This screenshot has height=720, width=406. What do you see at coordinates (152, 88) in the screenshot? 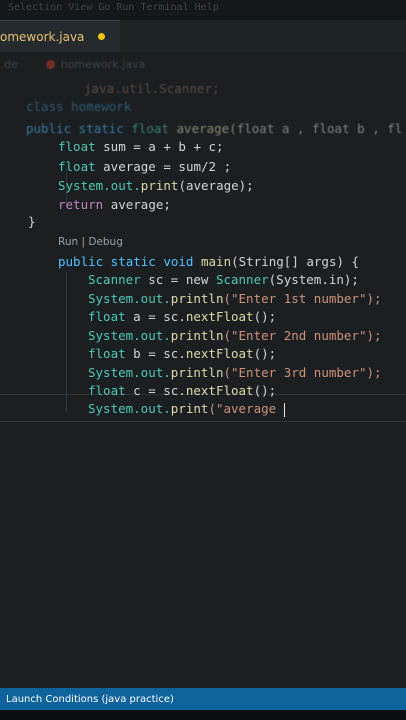
I see `code-line-import: java.util.Scanner;` at bounding box center [152, 88].